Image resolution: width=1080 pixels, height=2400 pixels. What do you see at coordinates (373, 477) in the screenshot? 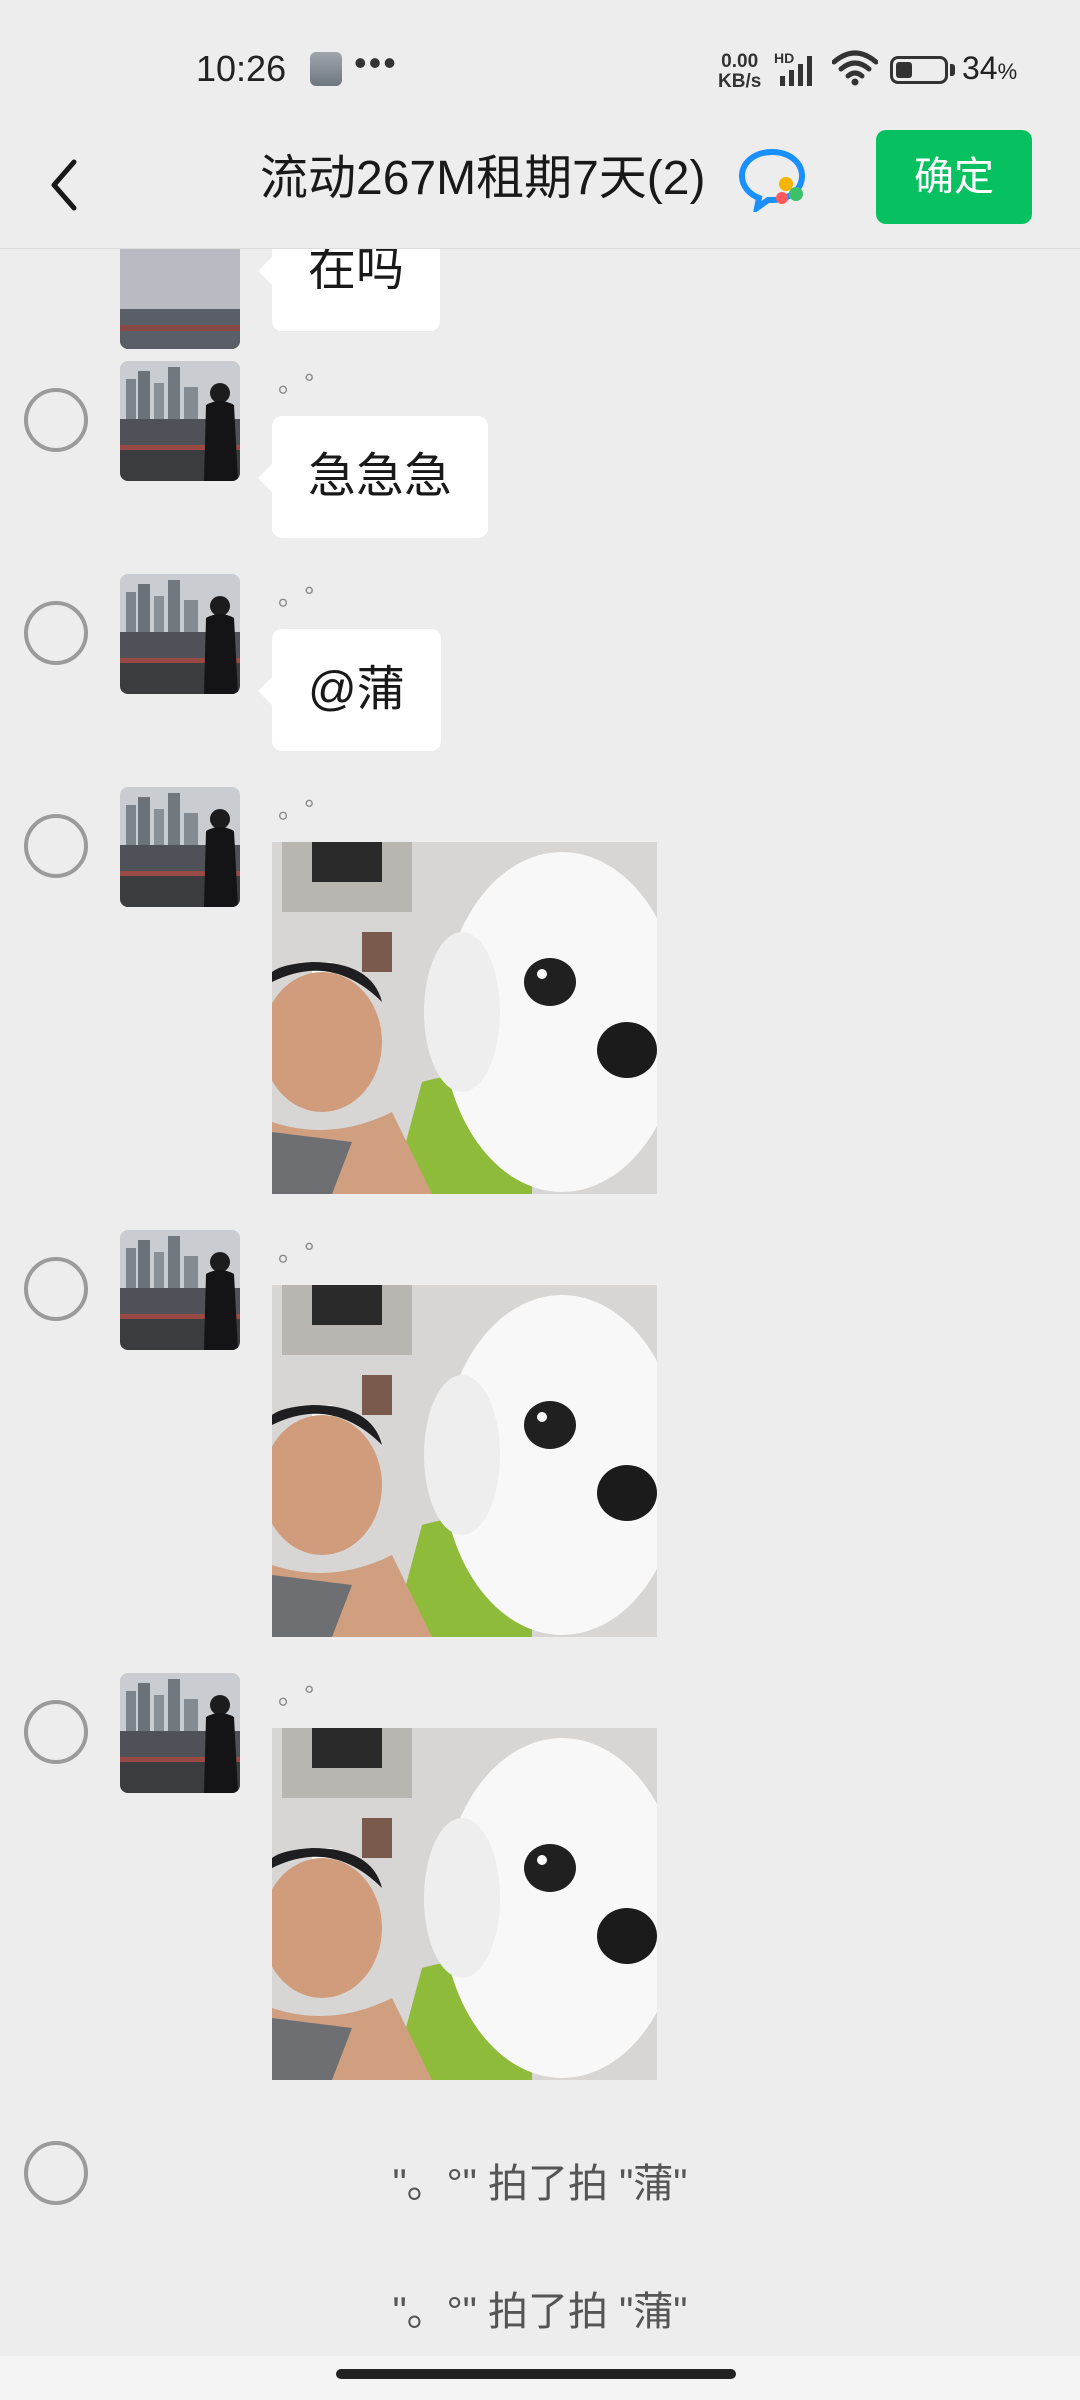
I see `message-bubble: 急急急` at bounding box center [373, 477].